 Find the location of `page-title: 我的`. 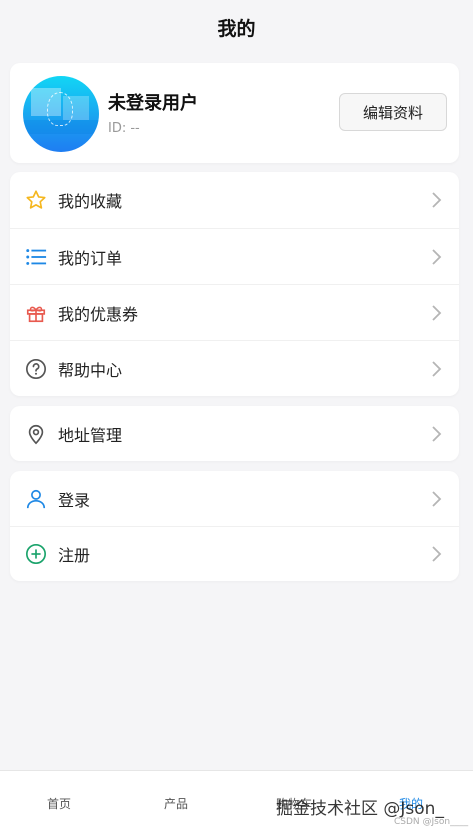

page-title: 我的 is located at coordinates (236, 28).